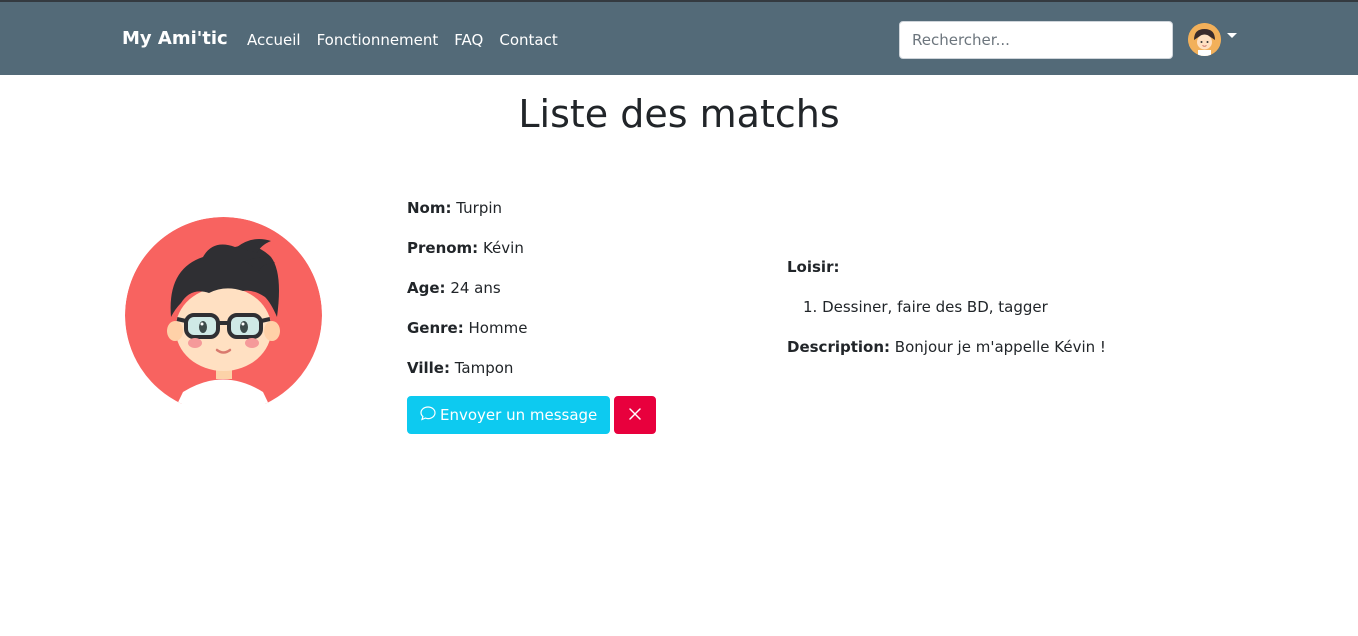 The image size is (1358, 636). What do you see at coordinates (1000, 347) in the screenshot?
I see `description-text: Bonjour je m'appelle Kévin !` at bounding box center [1000, 347].